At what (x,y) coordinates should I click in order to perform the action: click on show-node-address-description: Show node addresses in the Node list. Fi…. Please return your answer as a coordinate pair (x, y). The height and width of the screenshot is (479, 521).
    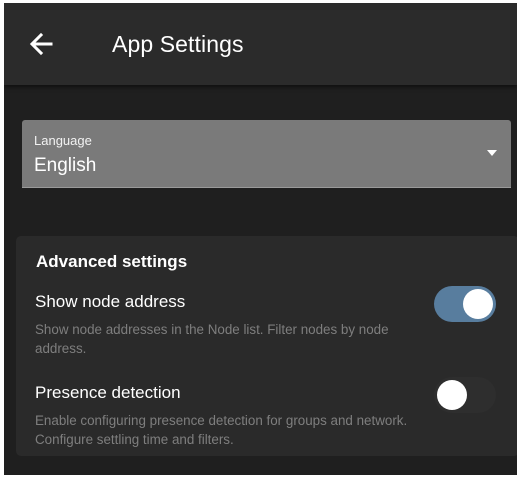
    Looking at the image, I should click on (212, 339).